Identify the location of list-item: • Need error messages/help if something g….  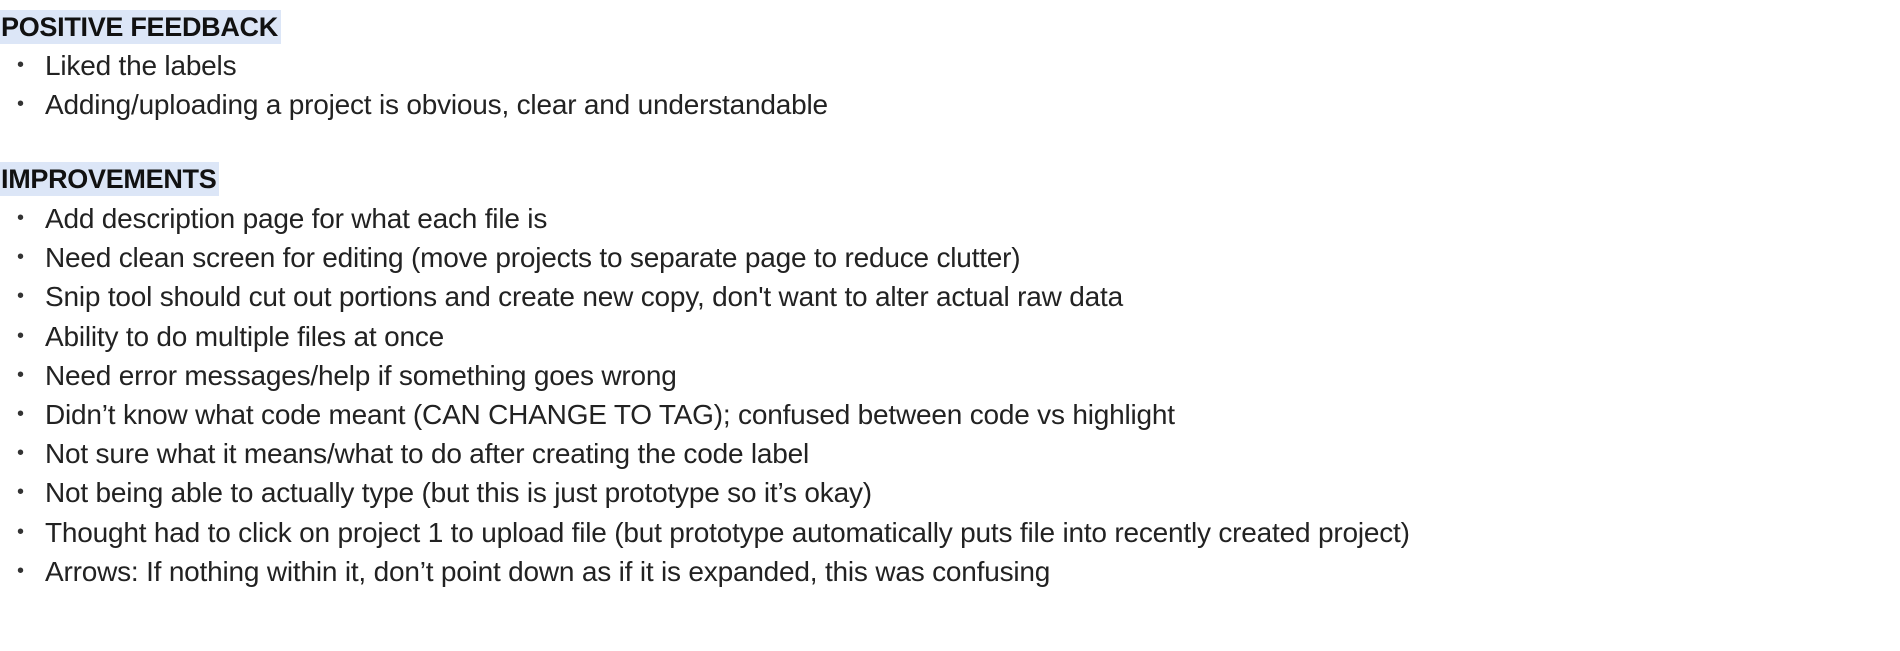
(705, 375).